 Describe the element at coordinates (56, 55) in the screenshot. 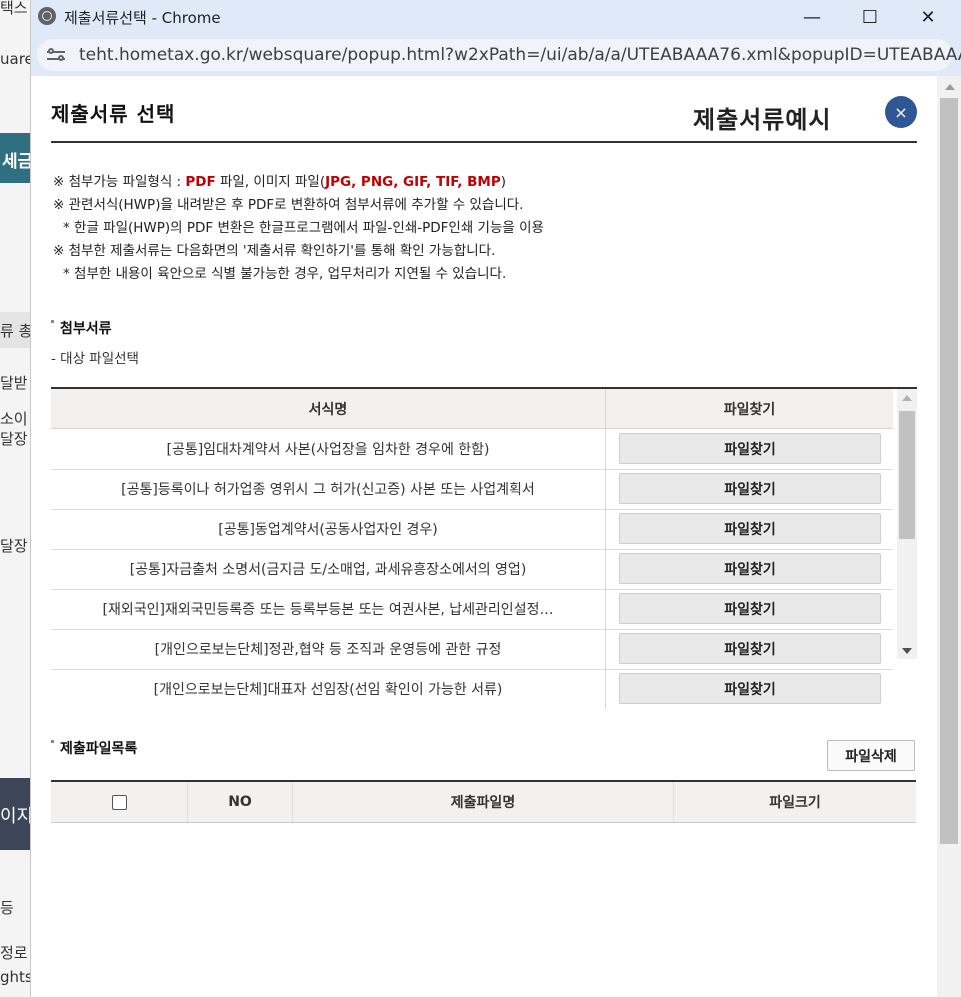

I see `site-settings-icon` at that location.